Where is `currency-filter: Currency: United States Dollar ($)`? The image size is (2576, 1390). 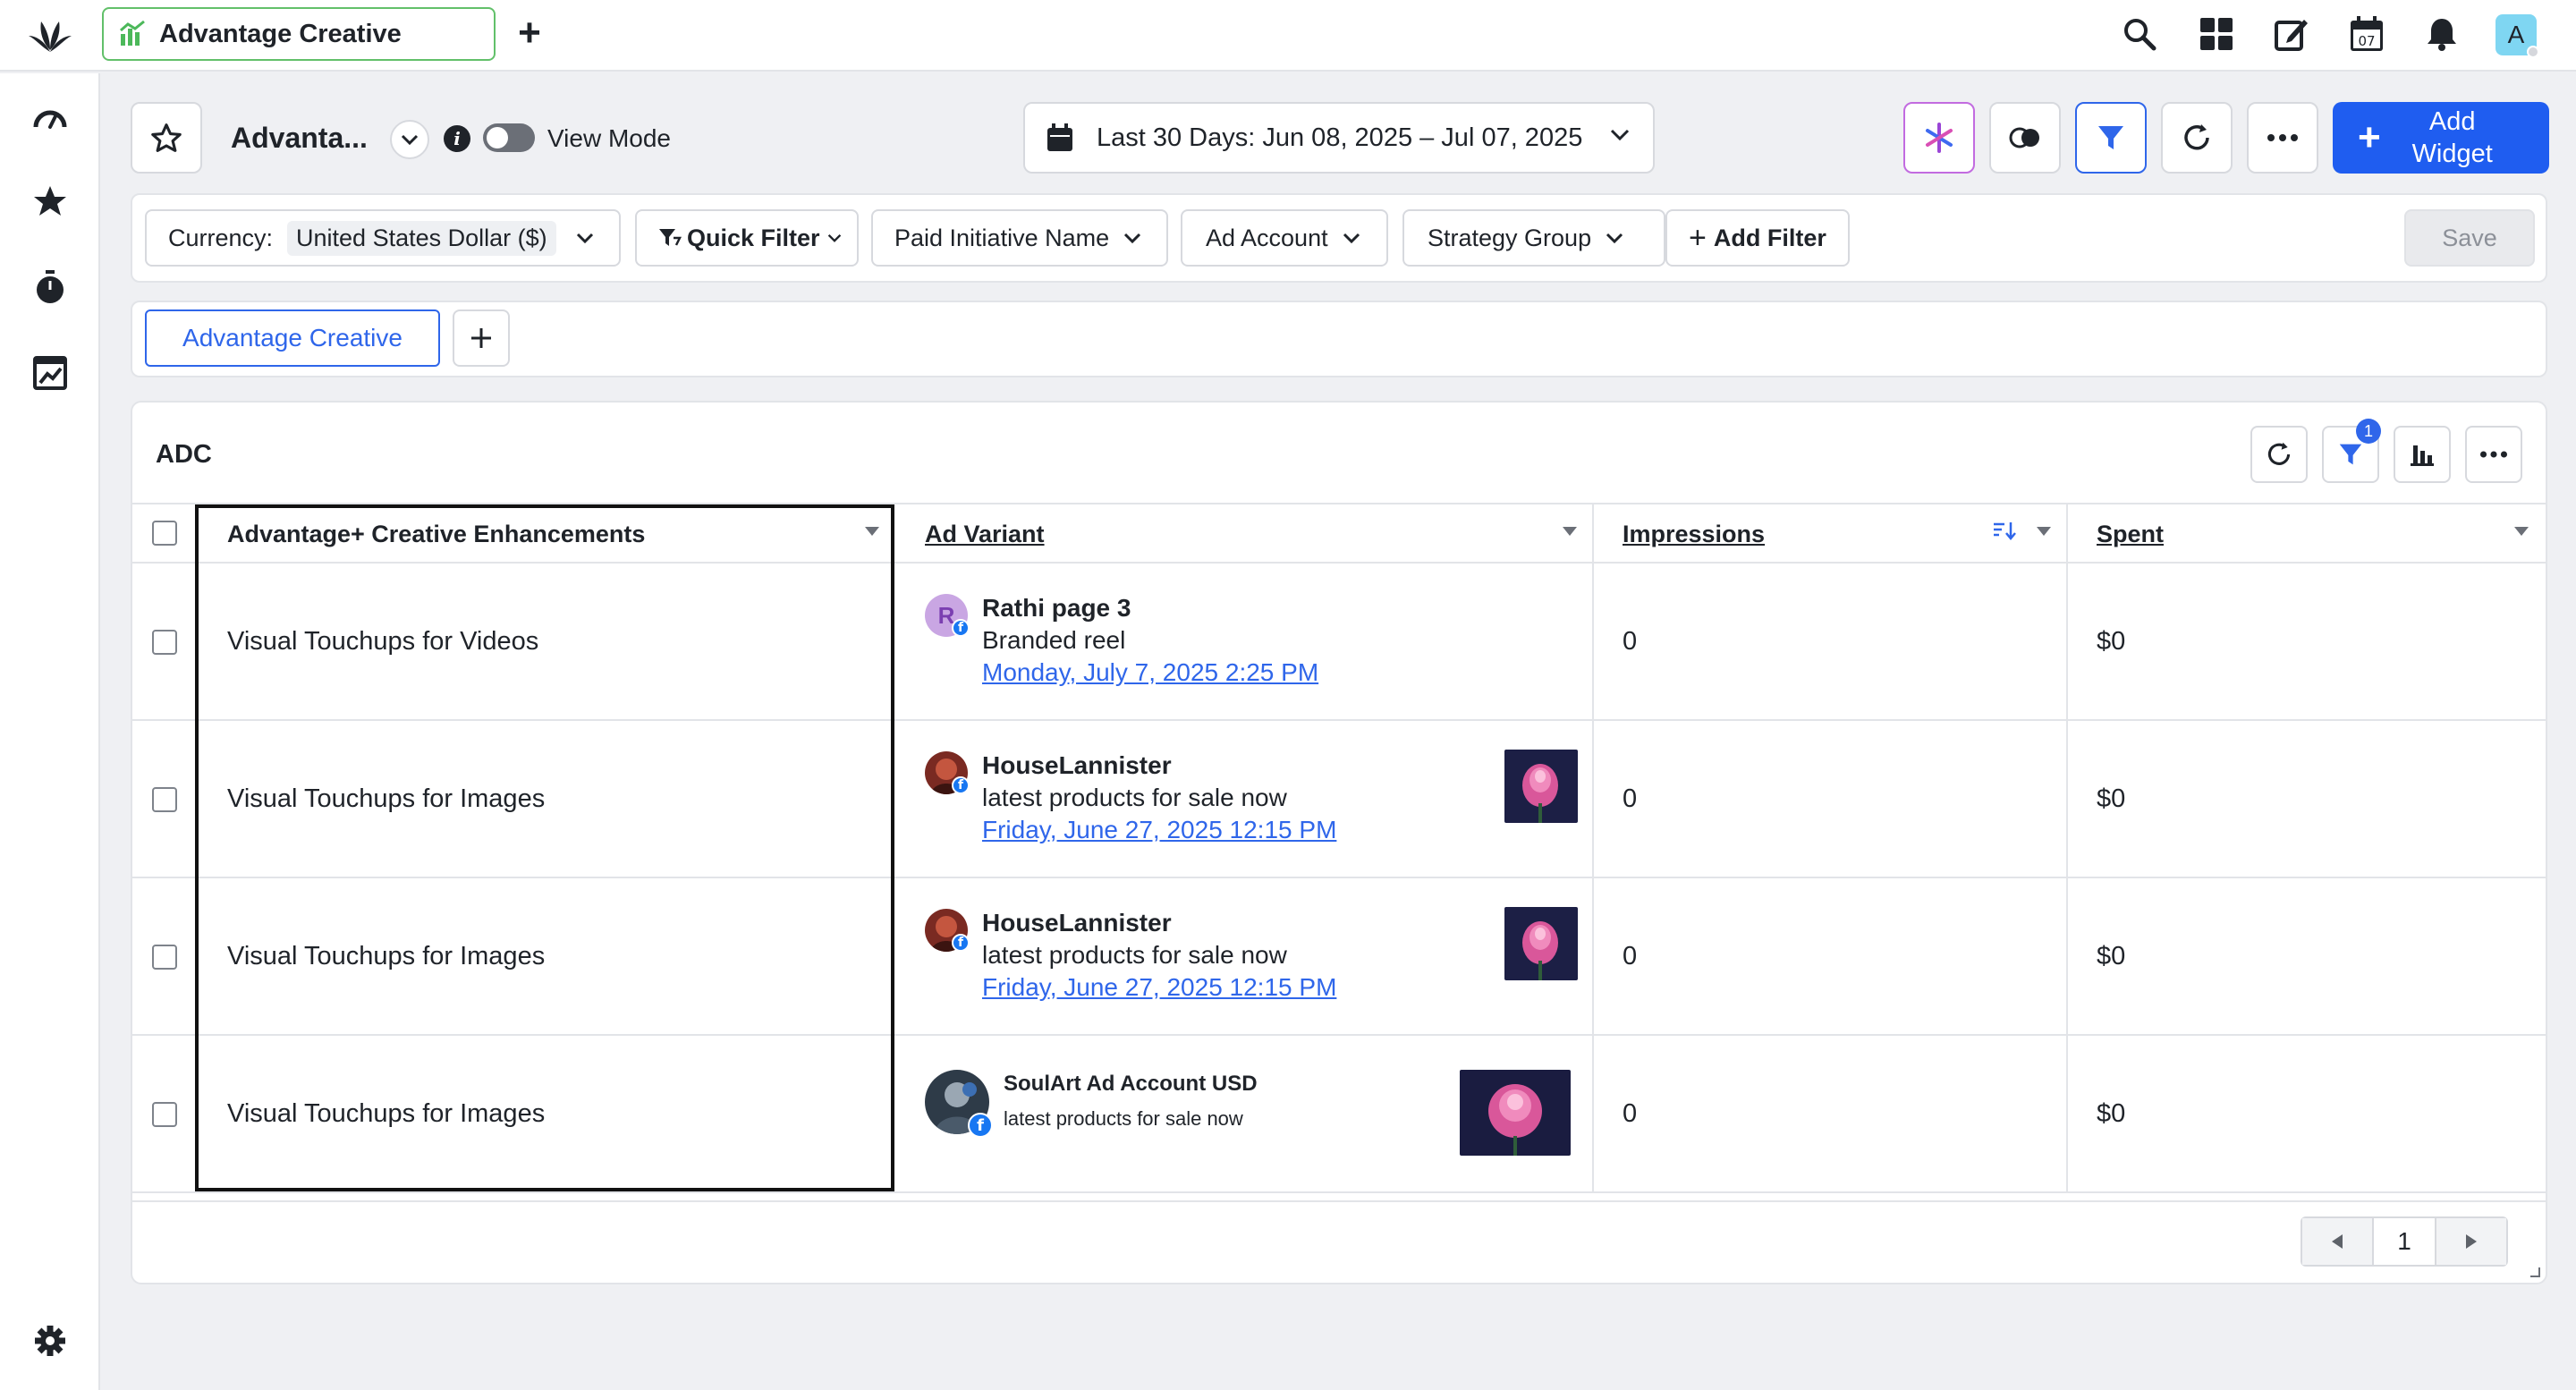 currency-filter: Currency: United States Dollar ($) is located at coordinates (383, 238).